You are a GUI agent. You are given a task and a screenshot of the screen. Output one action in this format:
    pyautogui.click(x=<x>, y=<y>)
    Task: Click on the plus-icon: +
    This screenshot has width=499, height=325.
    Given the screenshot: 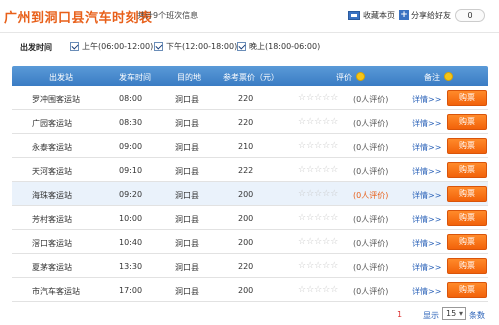 What is the action you would take?
    pyautogui.click(x=404, y=15)
    